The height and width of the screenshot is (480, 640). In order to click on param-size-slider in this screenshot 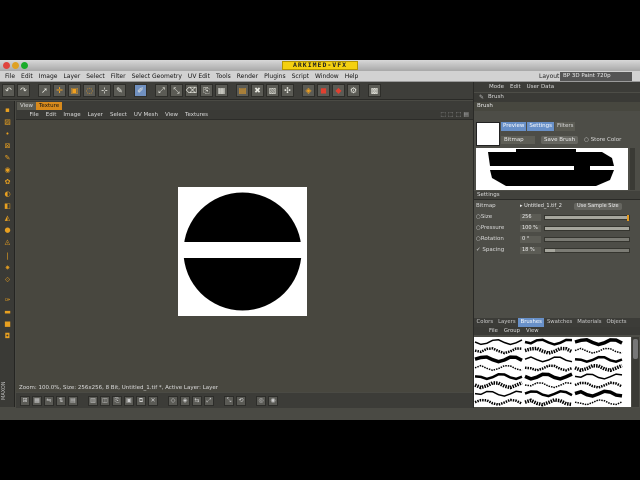, I will do `click(587, 218)`.